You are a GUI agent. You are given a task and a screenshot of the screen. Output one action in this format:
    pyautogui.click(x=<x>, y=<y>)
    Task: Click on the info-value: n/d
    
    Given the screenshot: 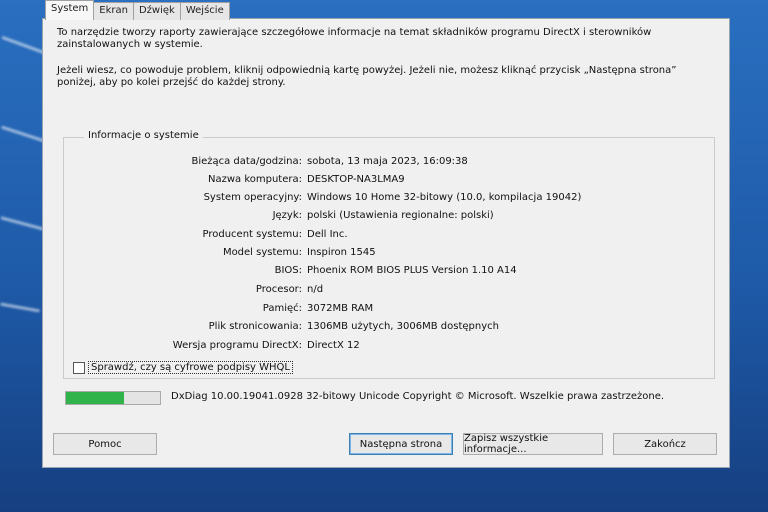 What is the action you would take?
    pyautogui.click(x=315, y=289)
    